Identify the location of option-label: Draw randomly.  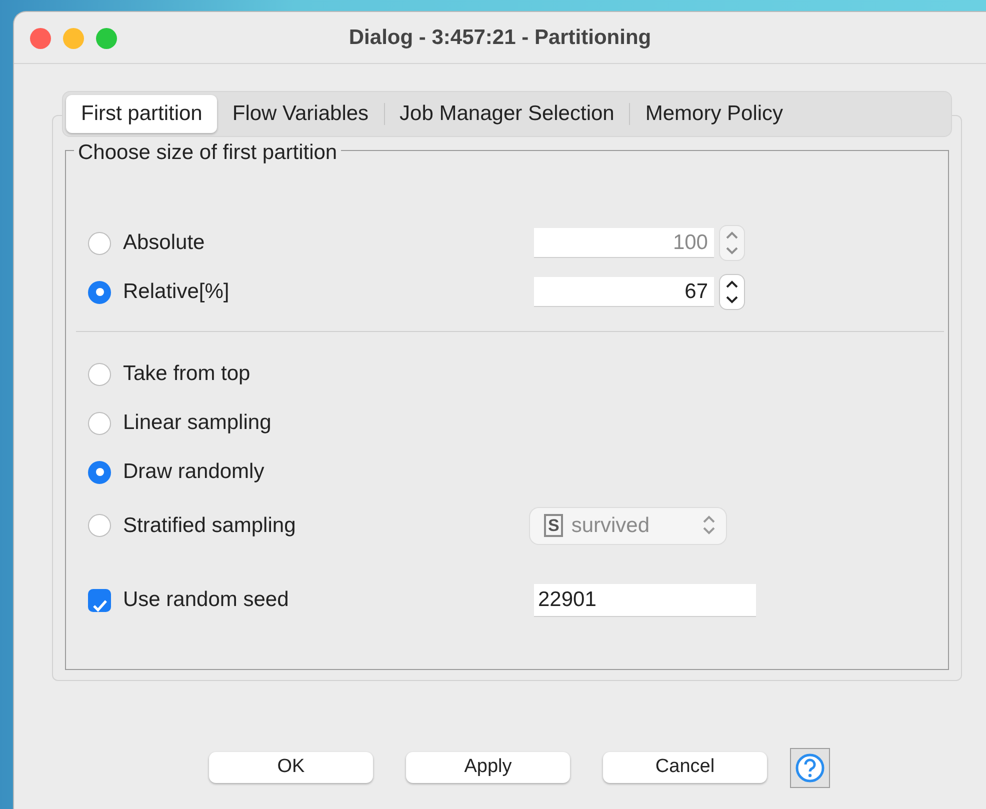
(193, 472).